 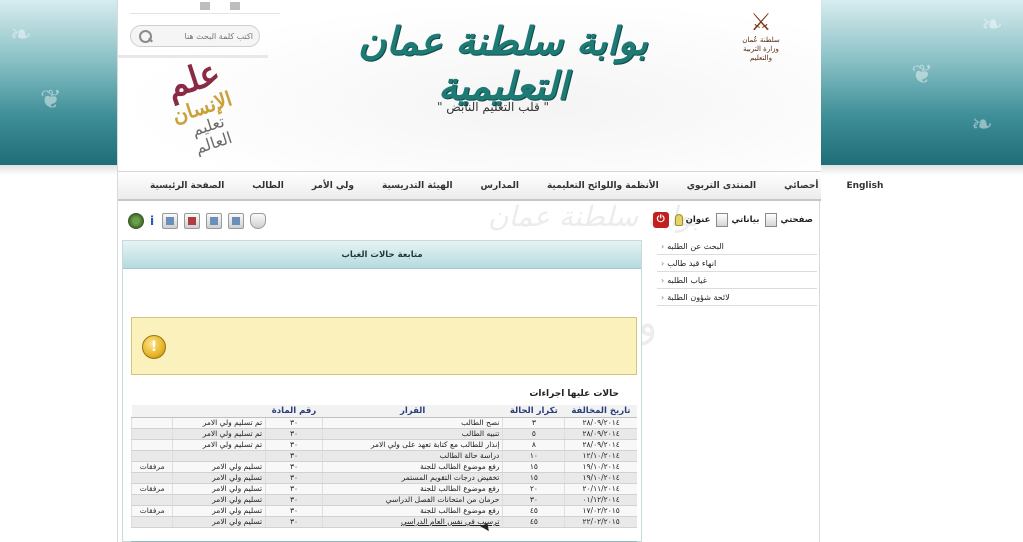 What do you see at coordinates (737, 220) in the screenshot?
I see `toolbar-my-data: بياناتي` at bounding box center [737, 220].